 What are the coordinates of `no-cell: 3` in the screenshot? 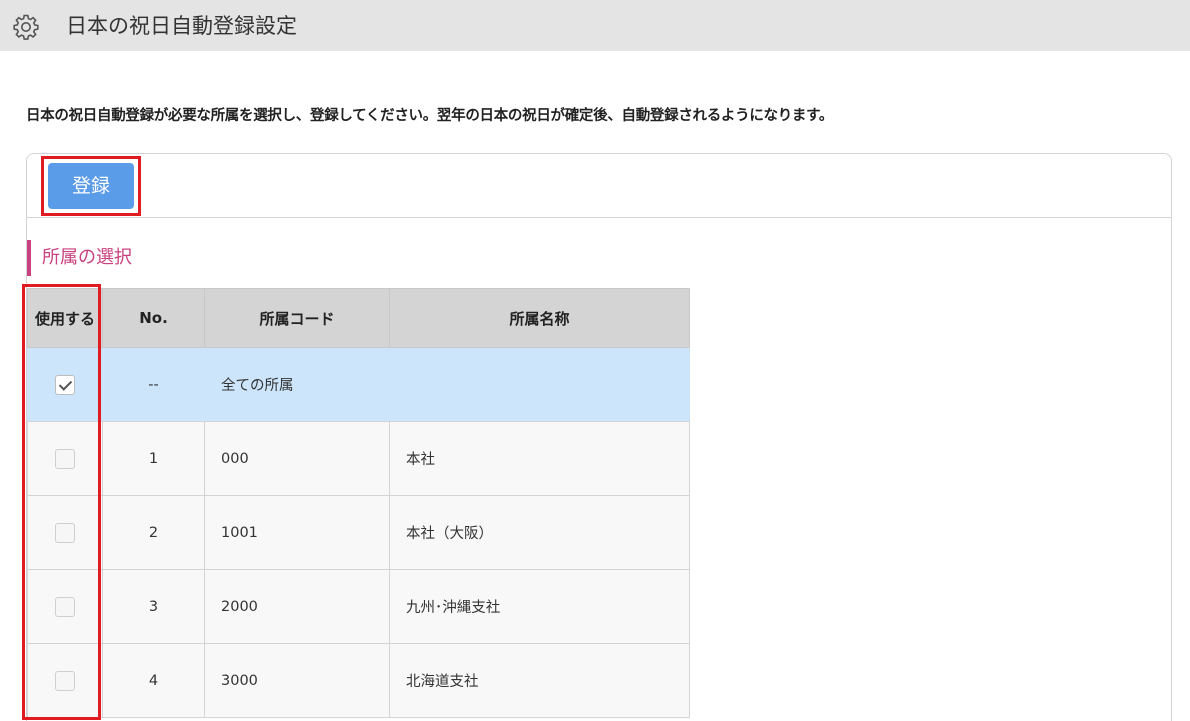 It's located at (153, 606).